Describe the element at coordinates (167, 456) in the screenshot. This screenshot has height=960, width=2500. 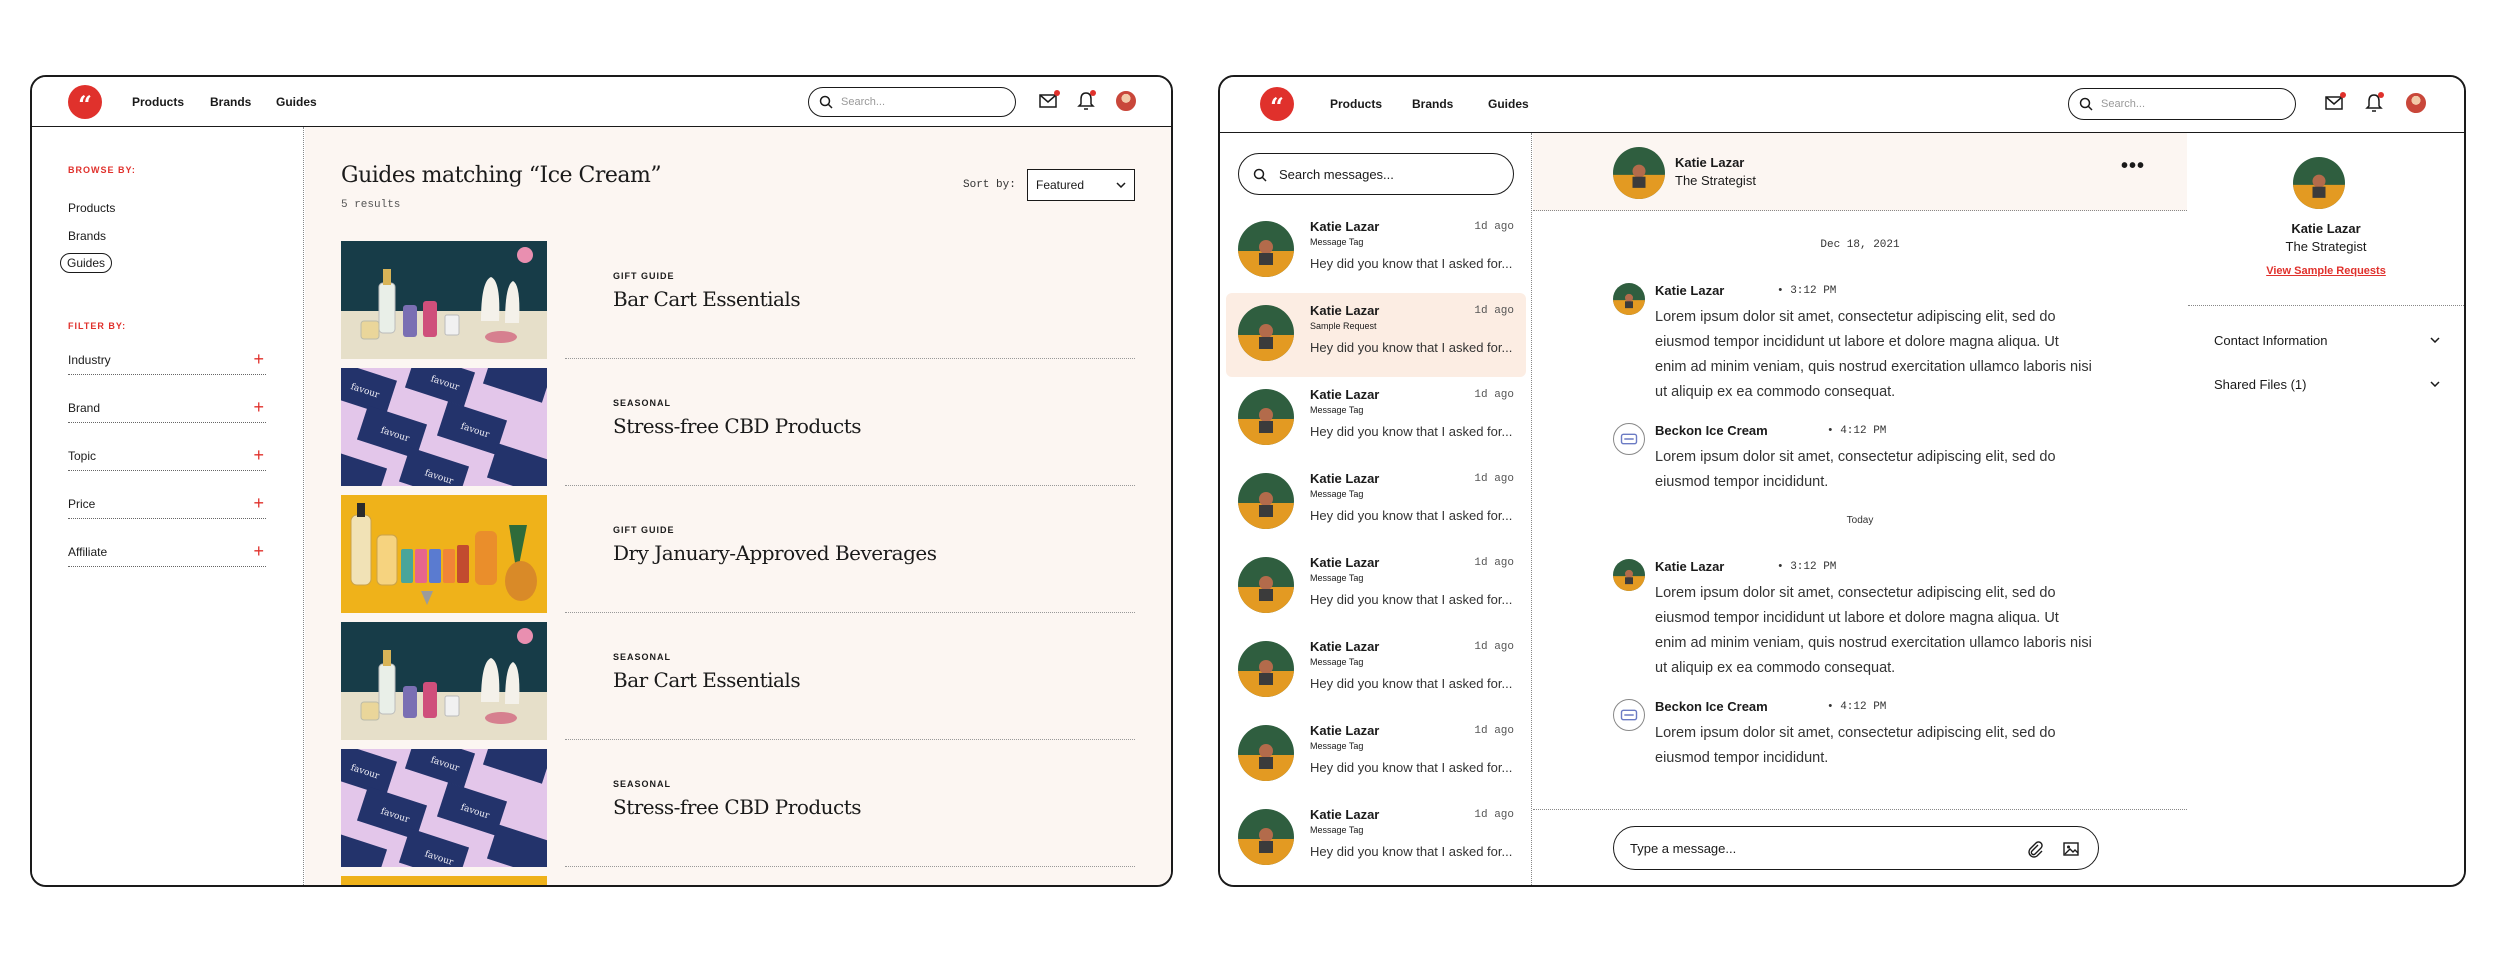
I see `filter-topic: Topic +` at that location.